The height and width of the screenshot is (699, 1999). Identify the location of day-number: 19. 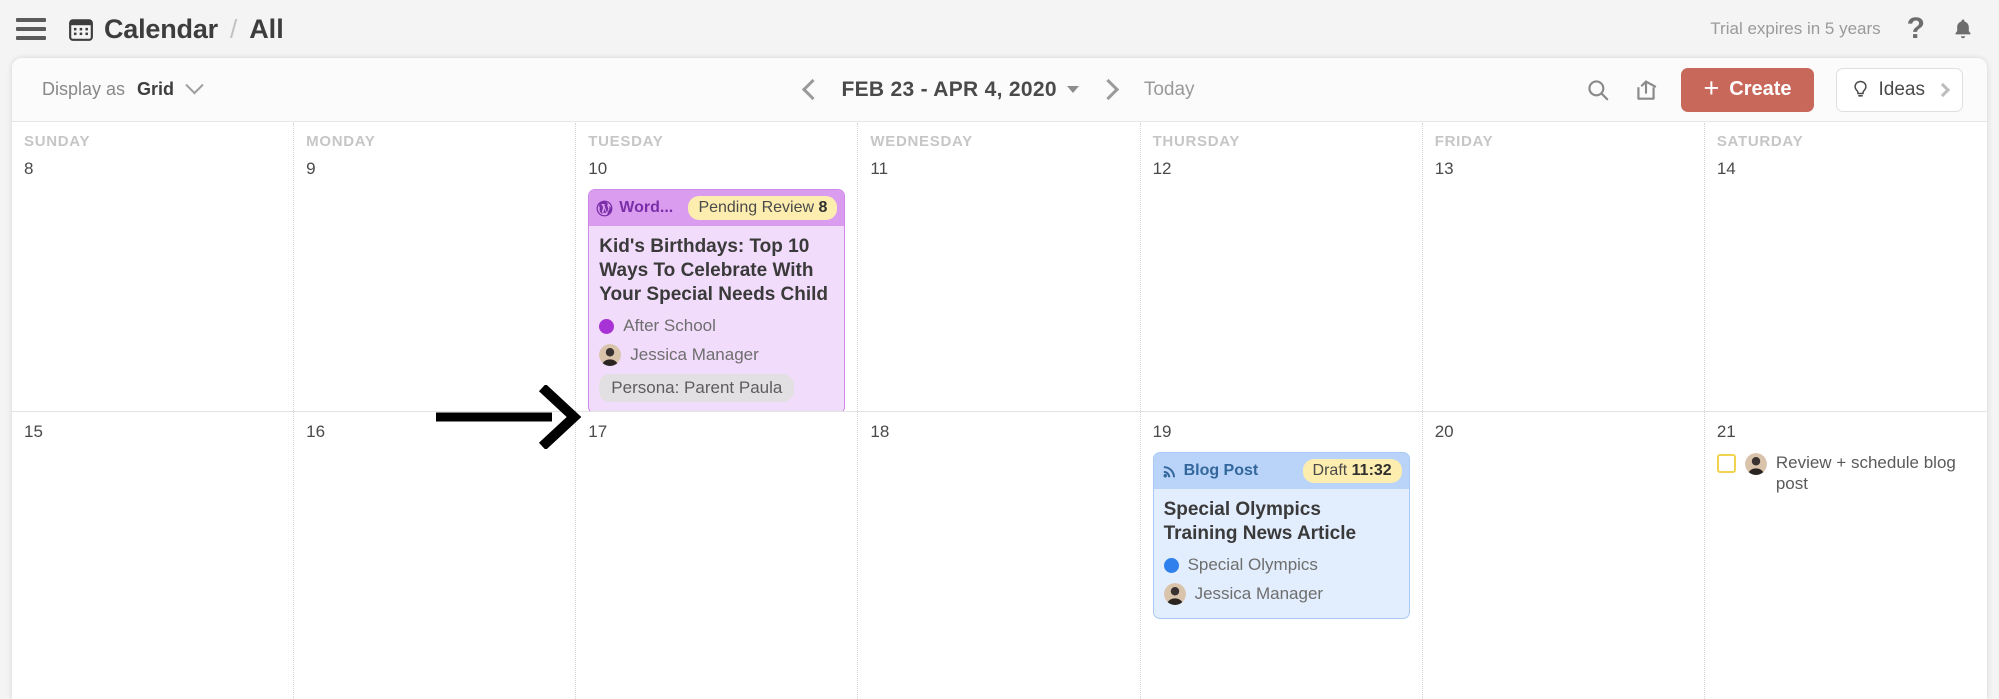
(1162, 431).